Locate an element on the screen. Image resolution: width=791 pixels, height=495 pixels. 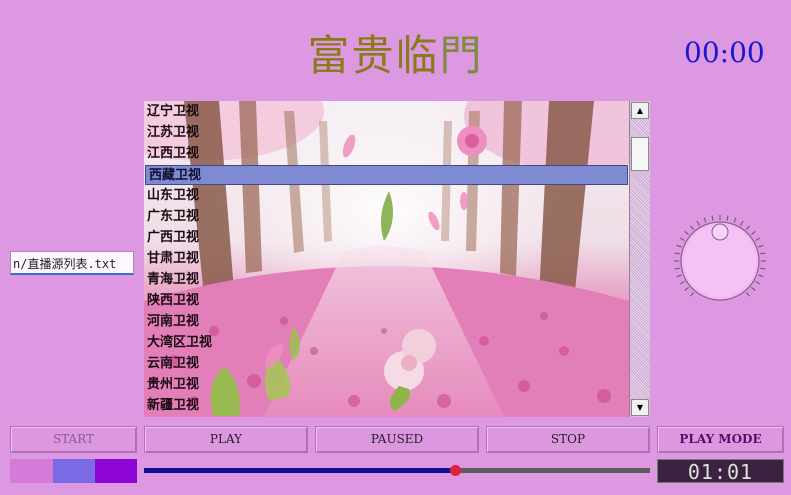
channel-item: 江西卫视 is located at coordinates (386, 154).